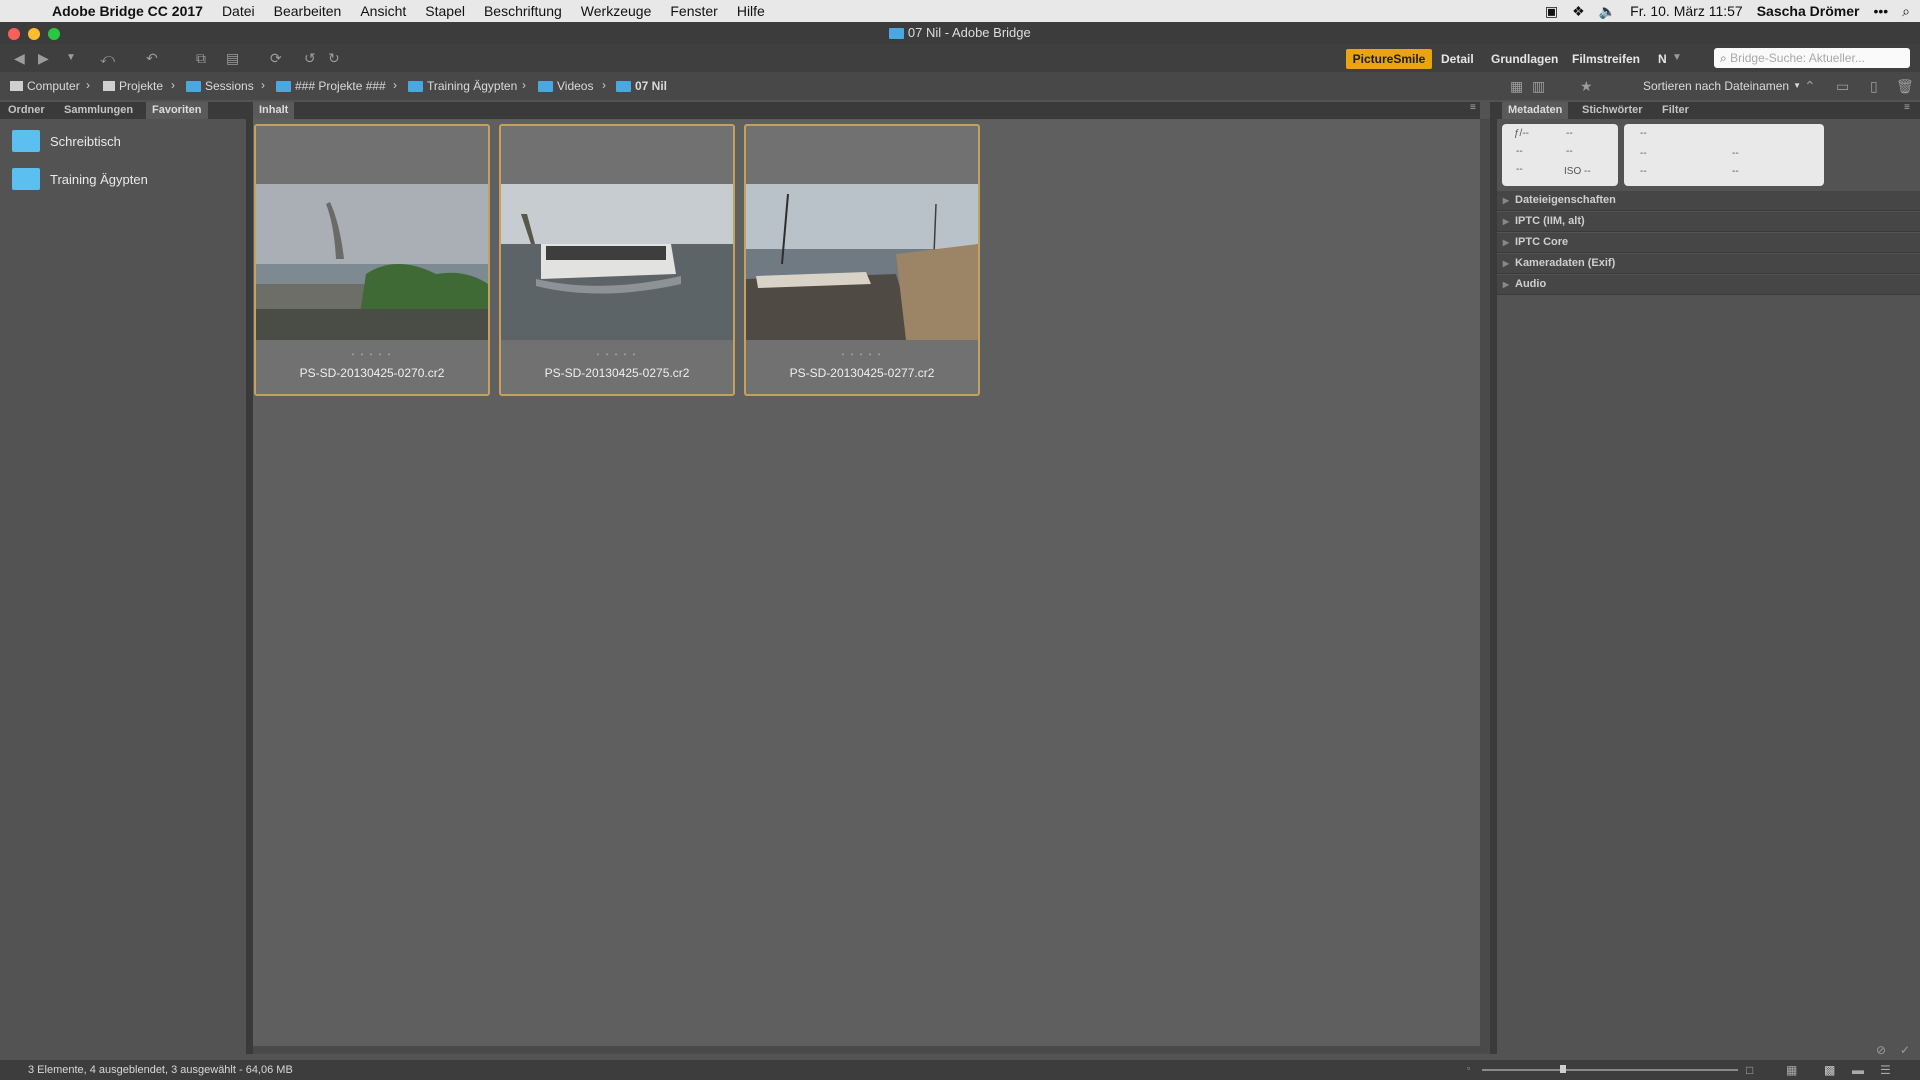 This screenshot has width=1920, height=1080. I want to click on open-recent-folder-icon: ▭, so click(1842, 86).